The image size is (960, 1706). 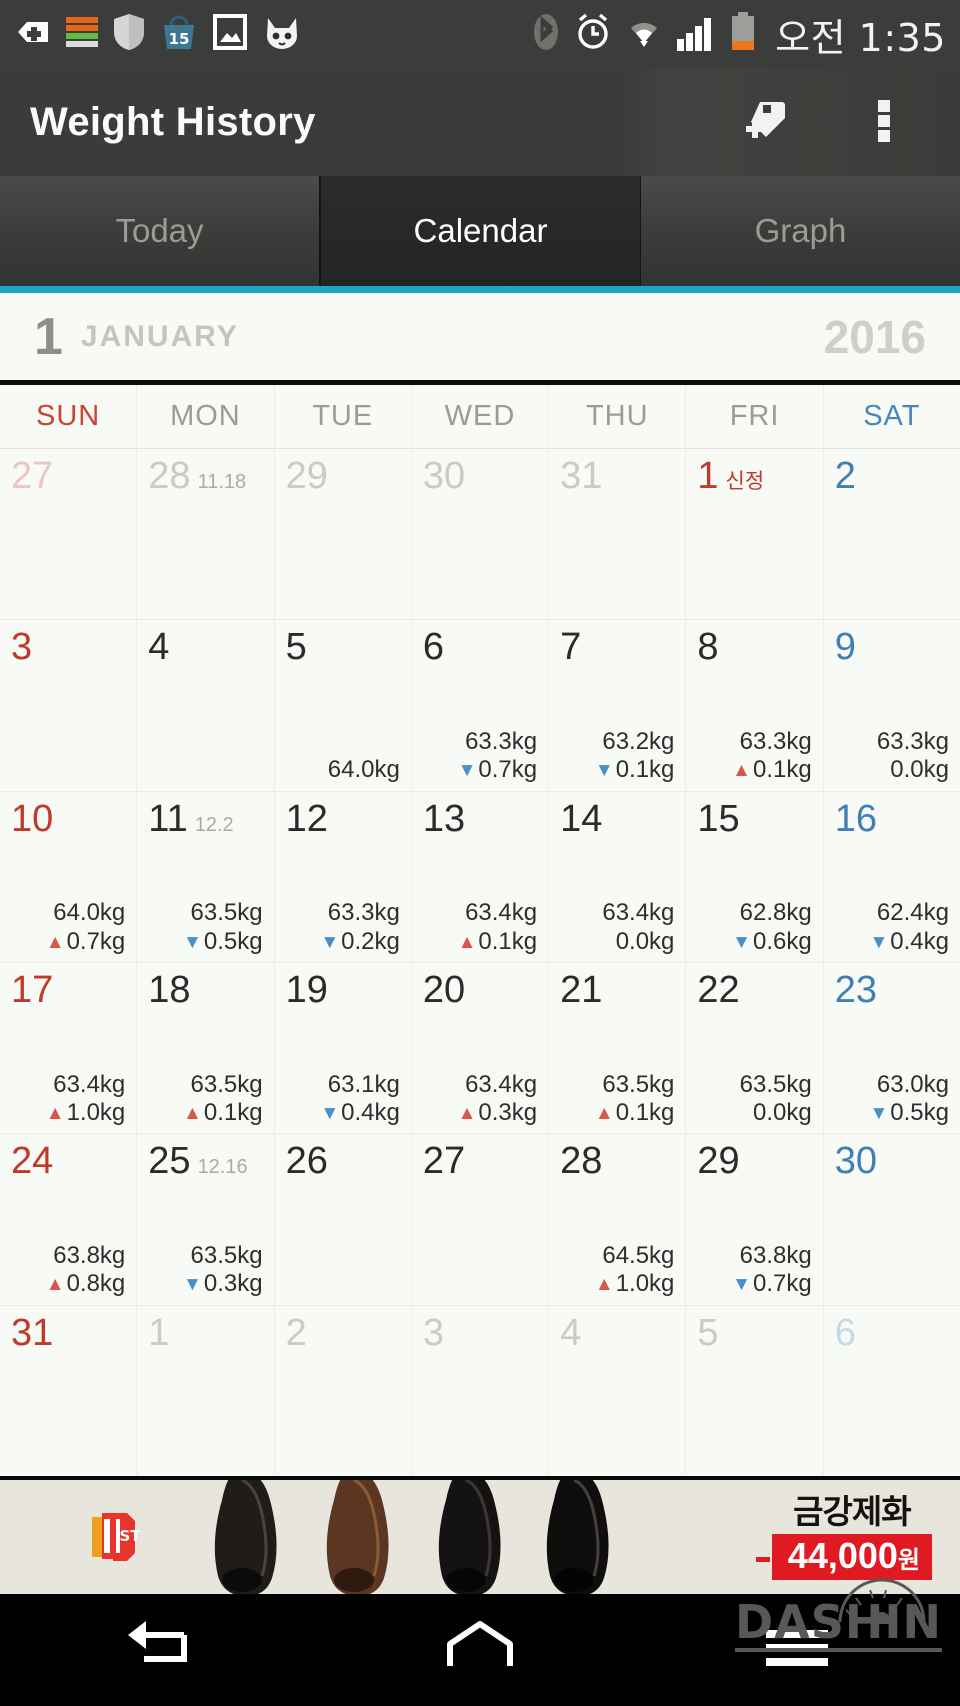 I want to click on calendar-day-cell: 12 63.3kg ▼0.2kg, so click(x=343, y=876).